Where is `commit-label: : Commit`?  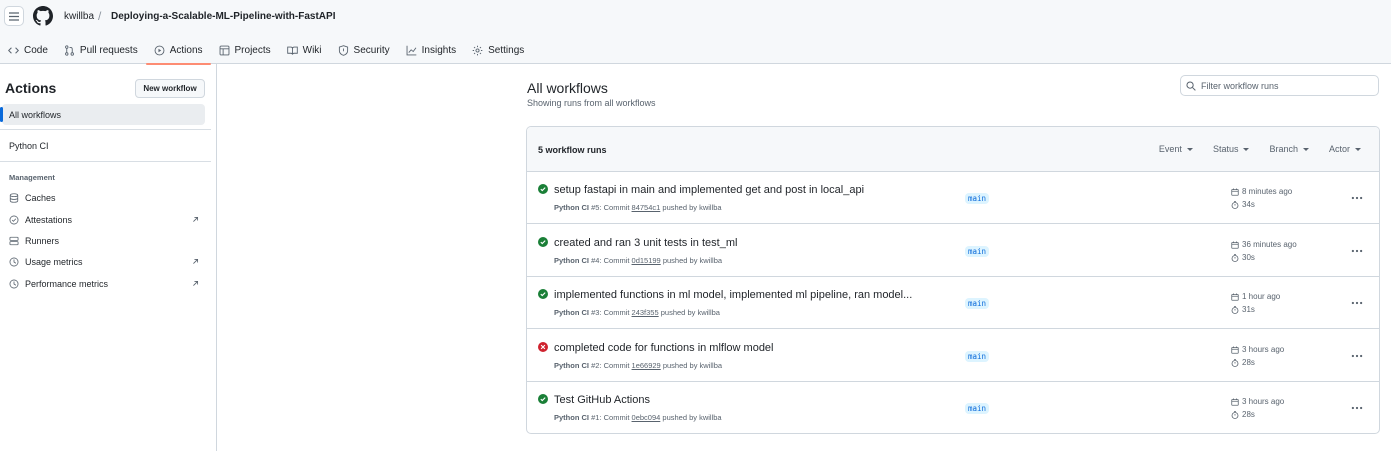 commit-label: : Commit is located at coordinates (614, 417).